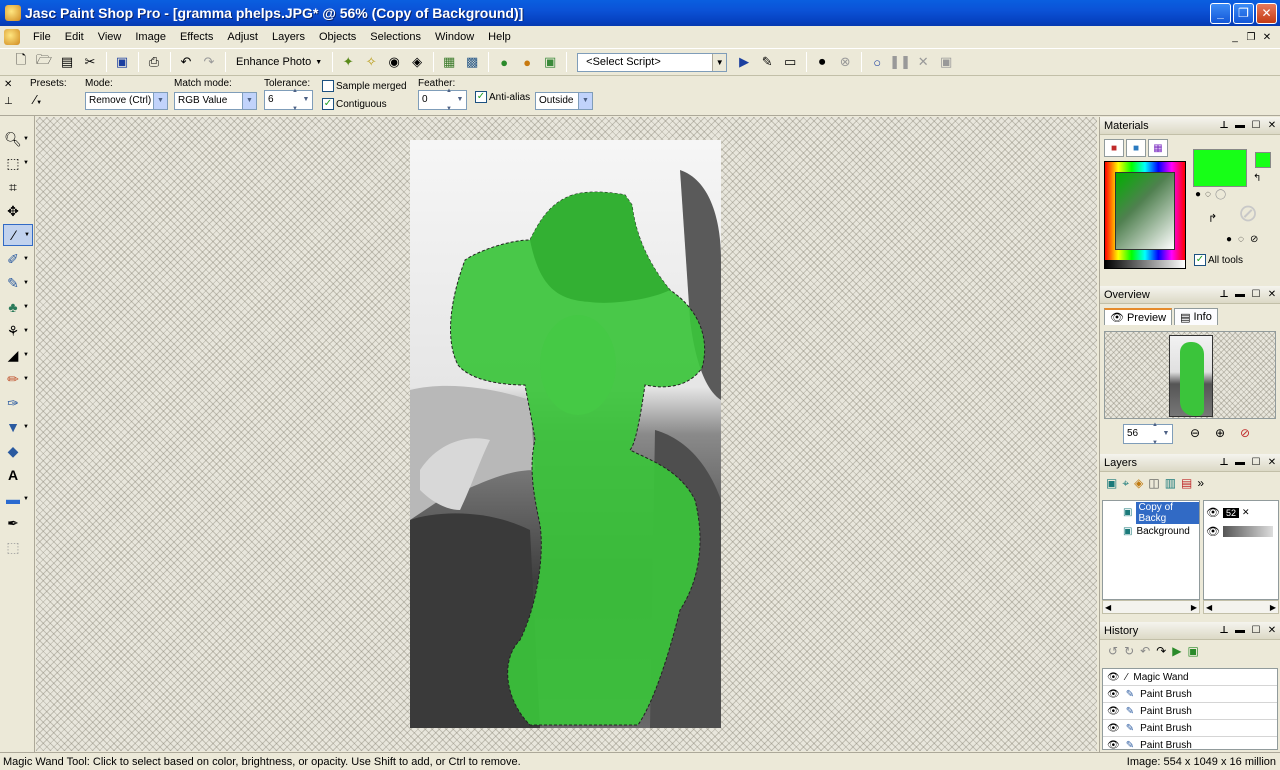  Describe the element at coordinates (18, 307) in the screenshot. I see `clone-brush-tool: ♣ ▼` at that location.